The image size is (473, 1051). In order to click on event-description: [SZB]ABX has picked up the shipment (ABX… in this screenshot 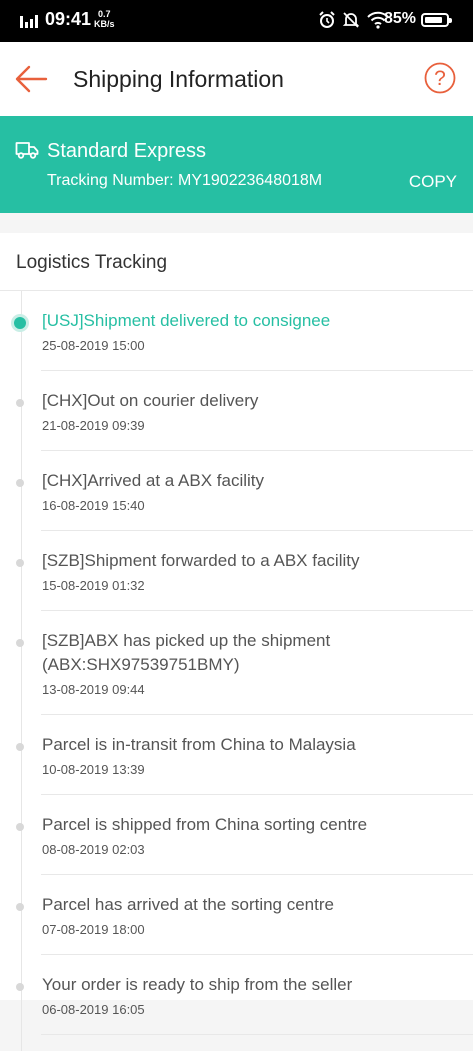, I will do `click(186, 652)`.